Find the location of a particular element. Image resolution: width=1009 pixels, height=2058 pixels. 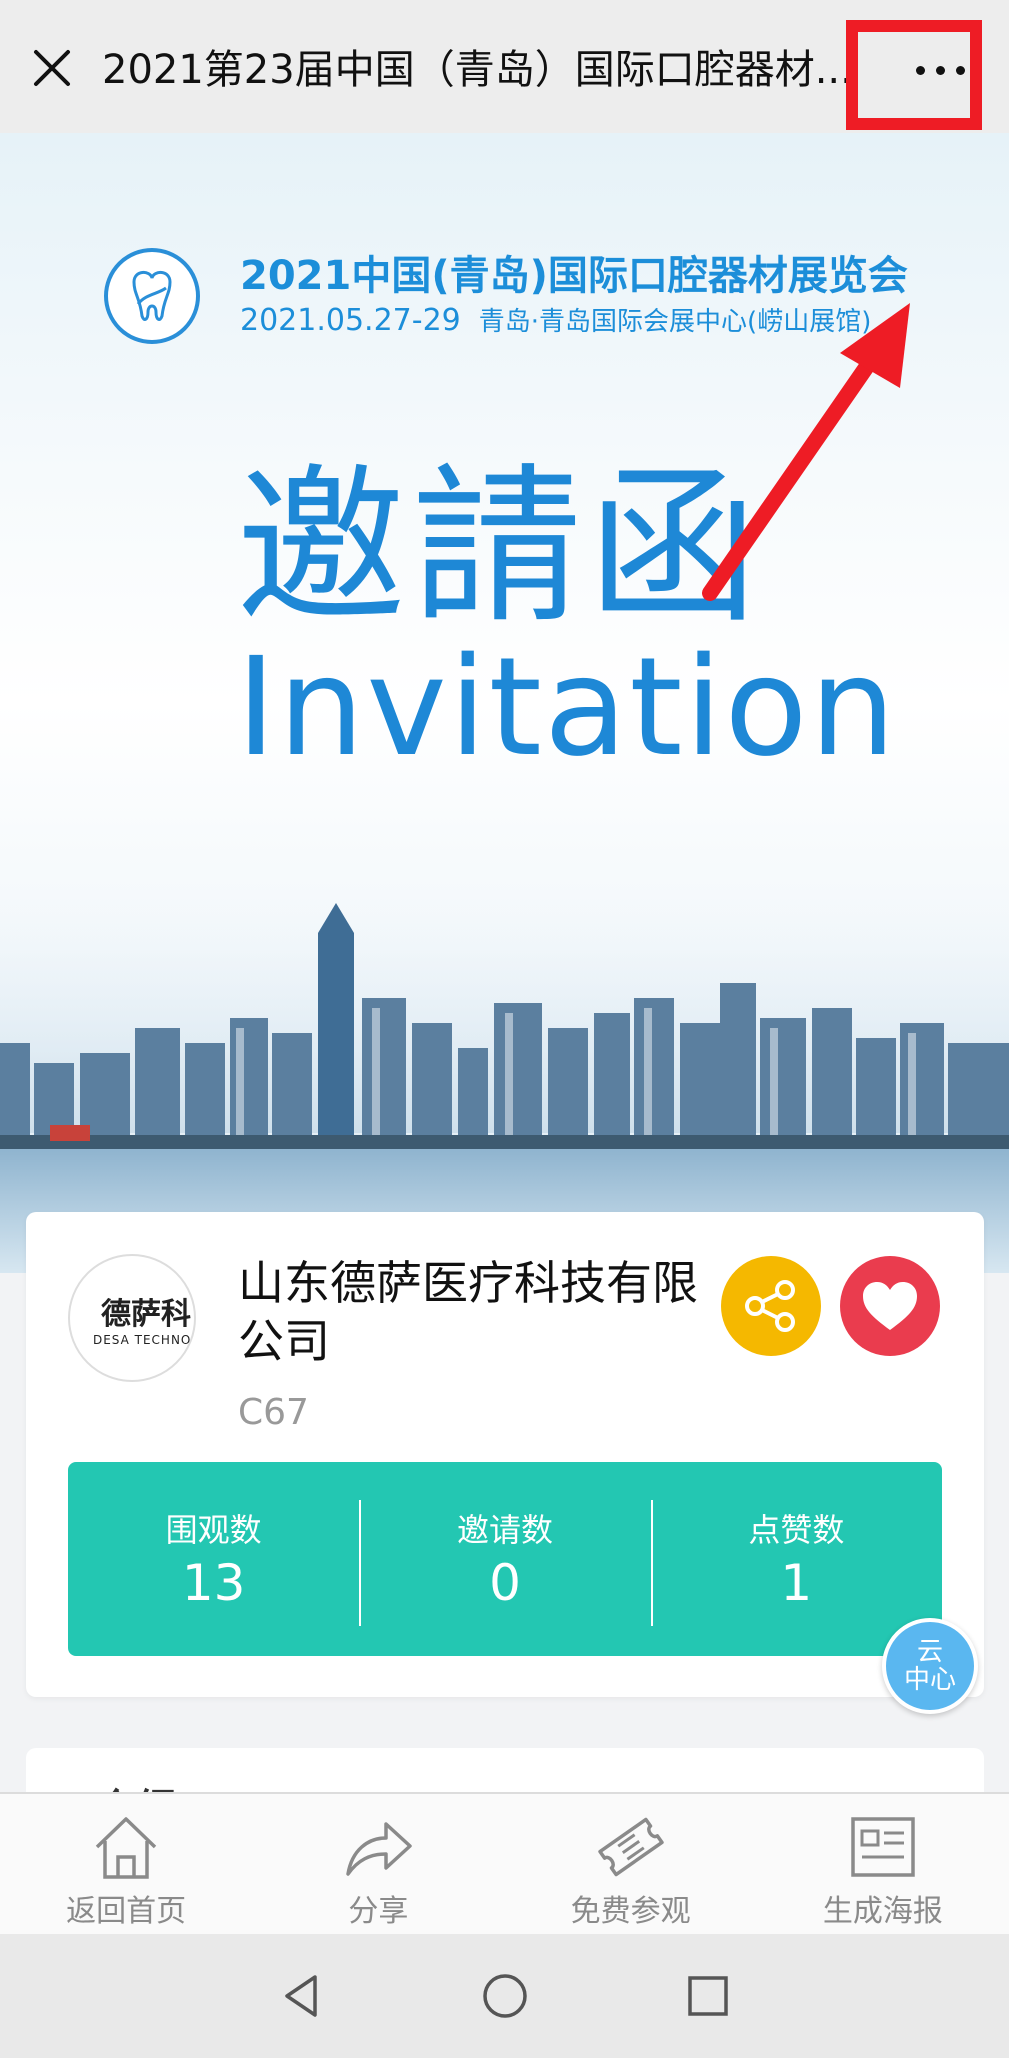

home-nav-button is located at coordinates (505, 1996).